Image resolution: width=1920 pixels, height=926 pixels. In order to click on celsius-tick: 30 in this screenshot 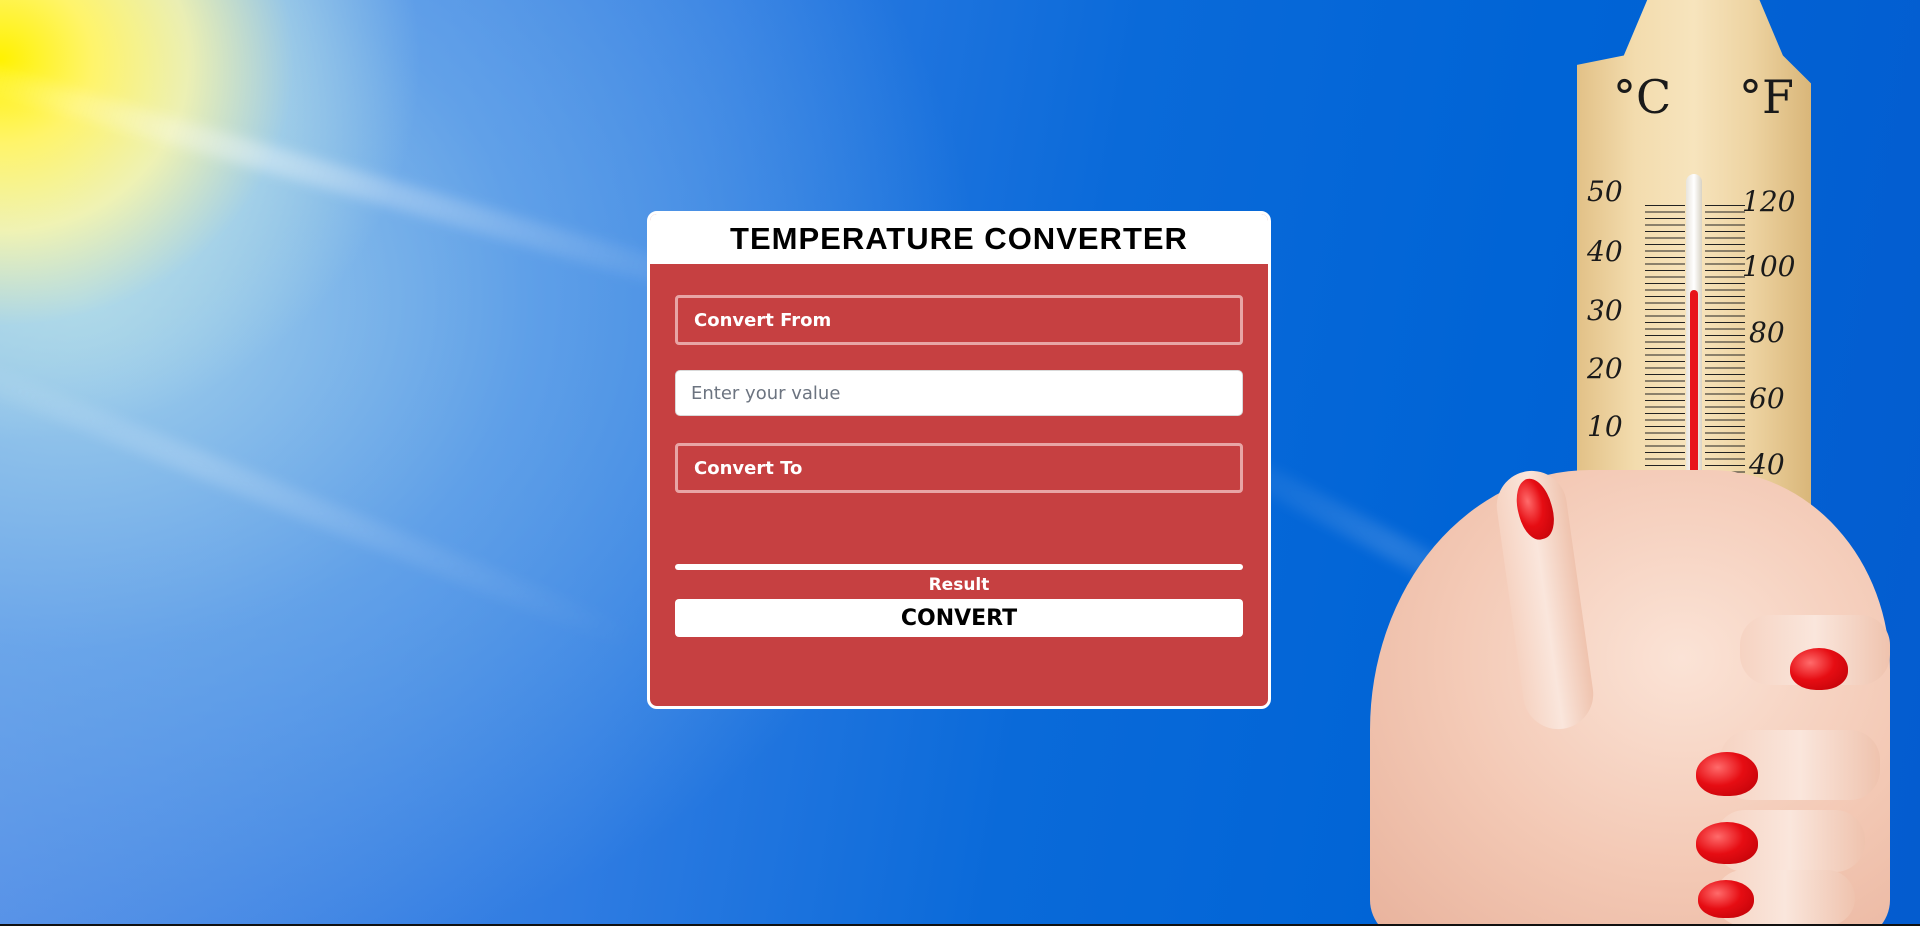, I will do `click(1605, 310)`.